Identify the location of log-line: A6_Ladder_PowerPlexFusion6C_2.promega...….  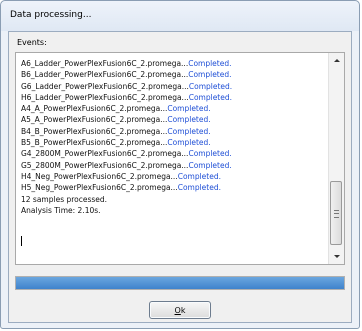
(176, 63).